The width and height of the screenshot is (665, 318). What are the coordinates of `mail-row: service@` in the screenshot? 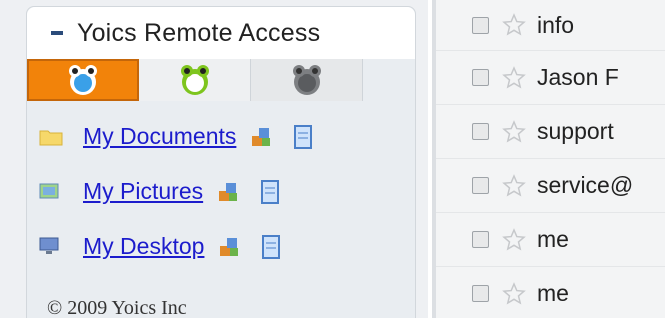 It's located at (550, 186).